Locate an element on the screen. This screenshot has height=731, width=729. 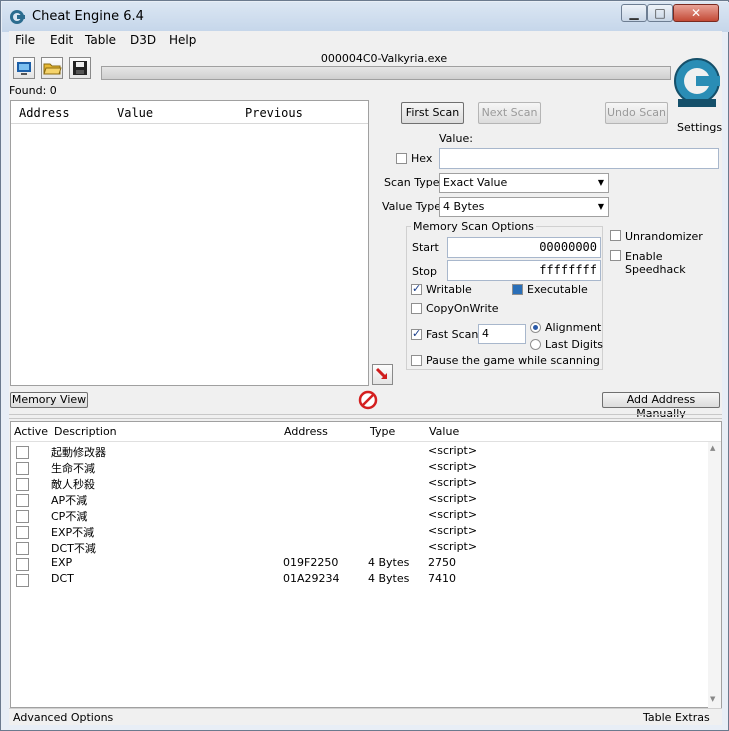
menu-d3d: D3D is located at coordinates (143, 40).